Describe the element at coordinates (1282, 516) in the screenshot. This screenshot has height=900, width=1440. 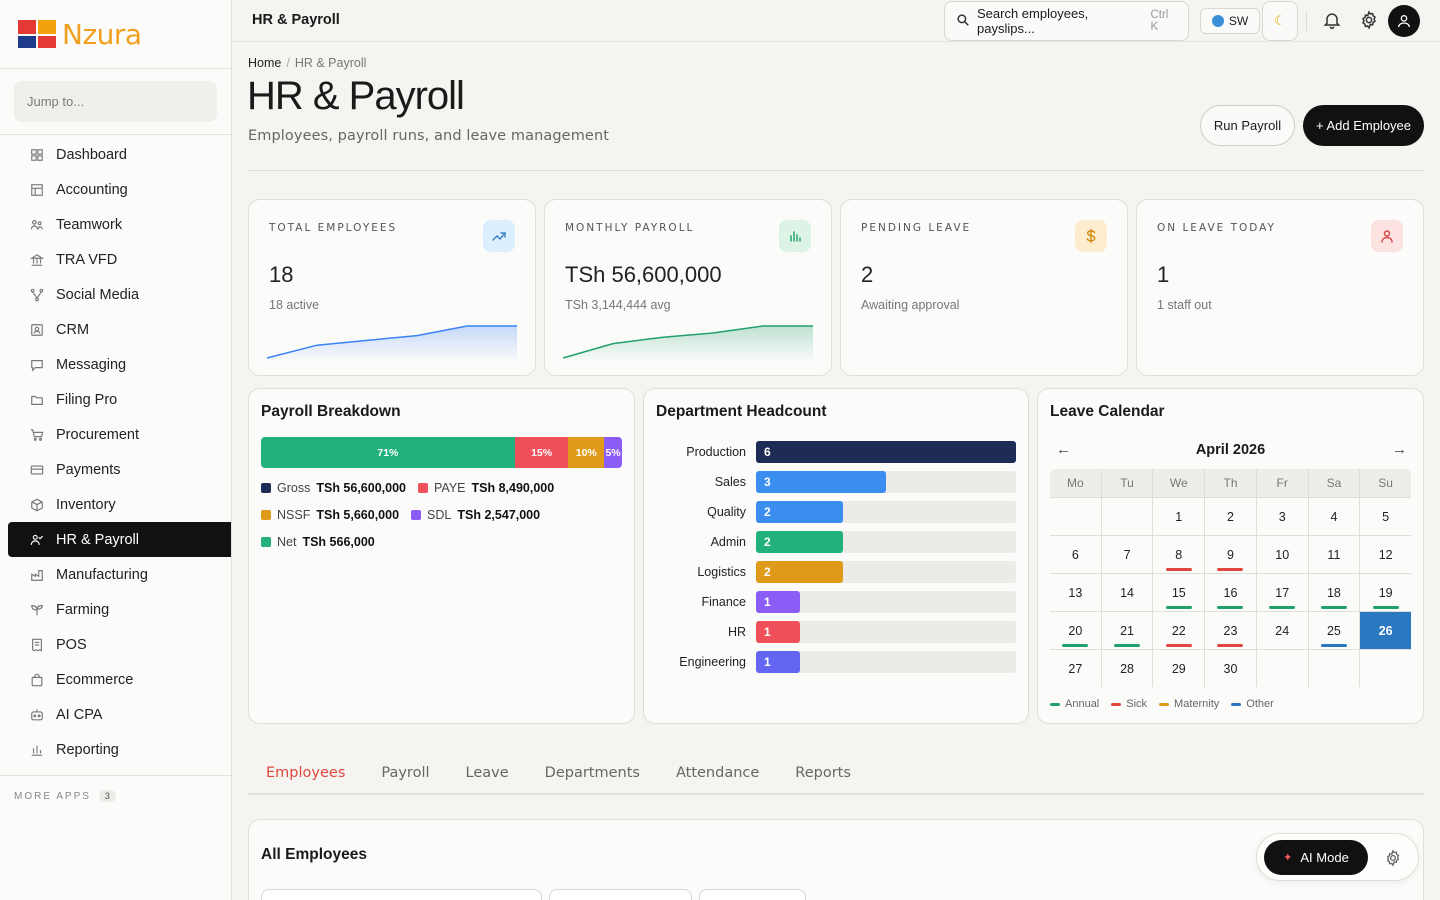
I see `calendar-day: 3` at that location.